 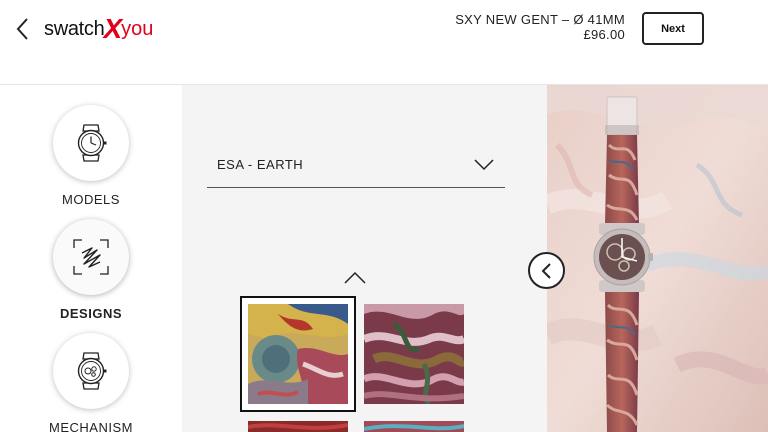 I want to click on chevron-left-icon, so click(x=22, y=29).